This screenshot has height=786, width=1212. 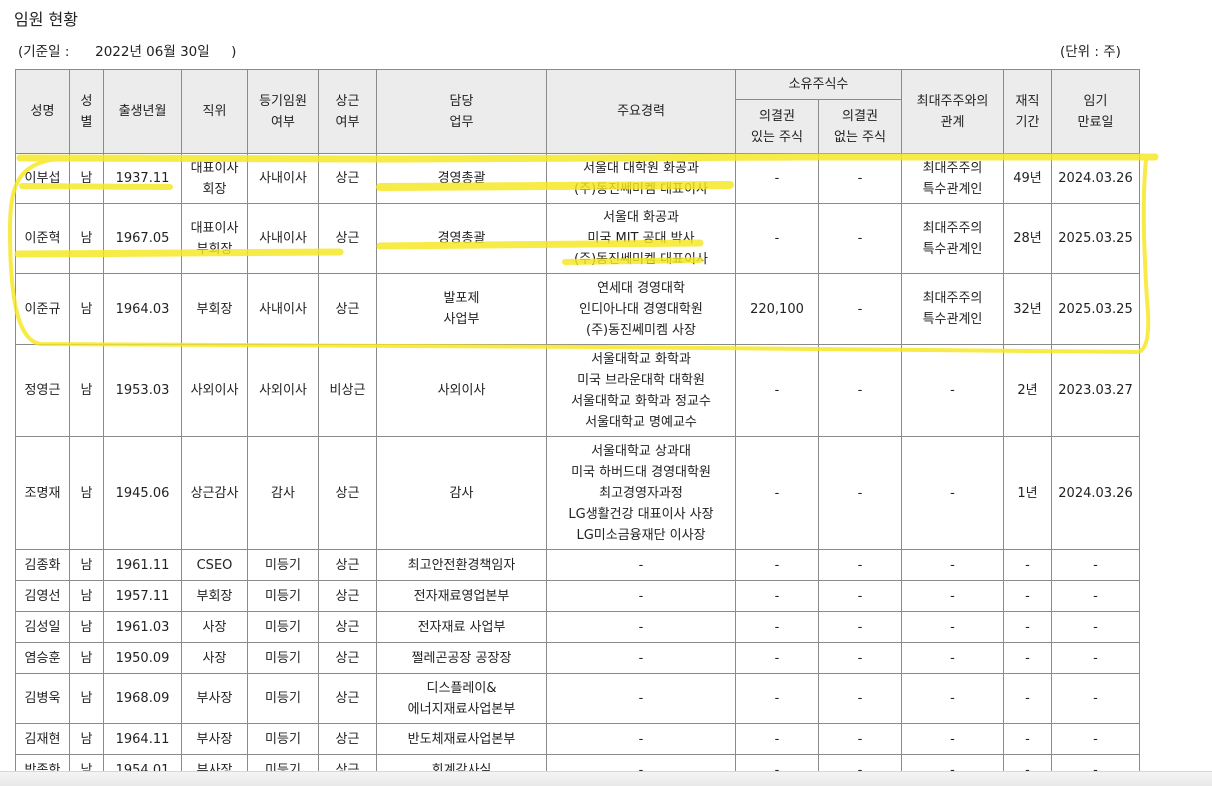 What do you see at coordinates (214, 309) in the screenshot?
I see `cell-position: 부회장` at bounding box center [214, 309].